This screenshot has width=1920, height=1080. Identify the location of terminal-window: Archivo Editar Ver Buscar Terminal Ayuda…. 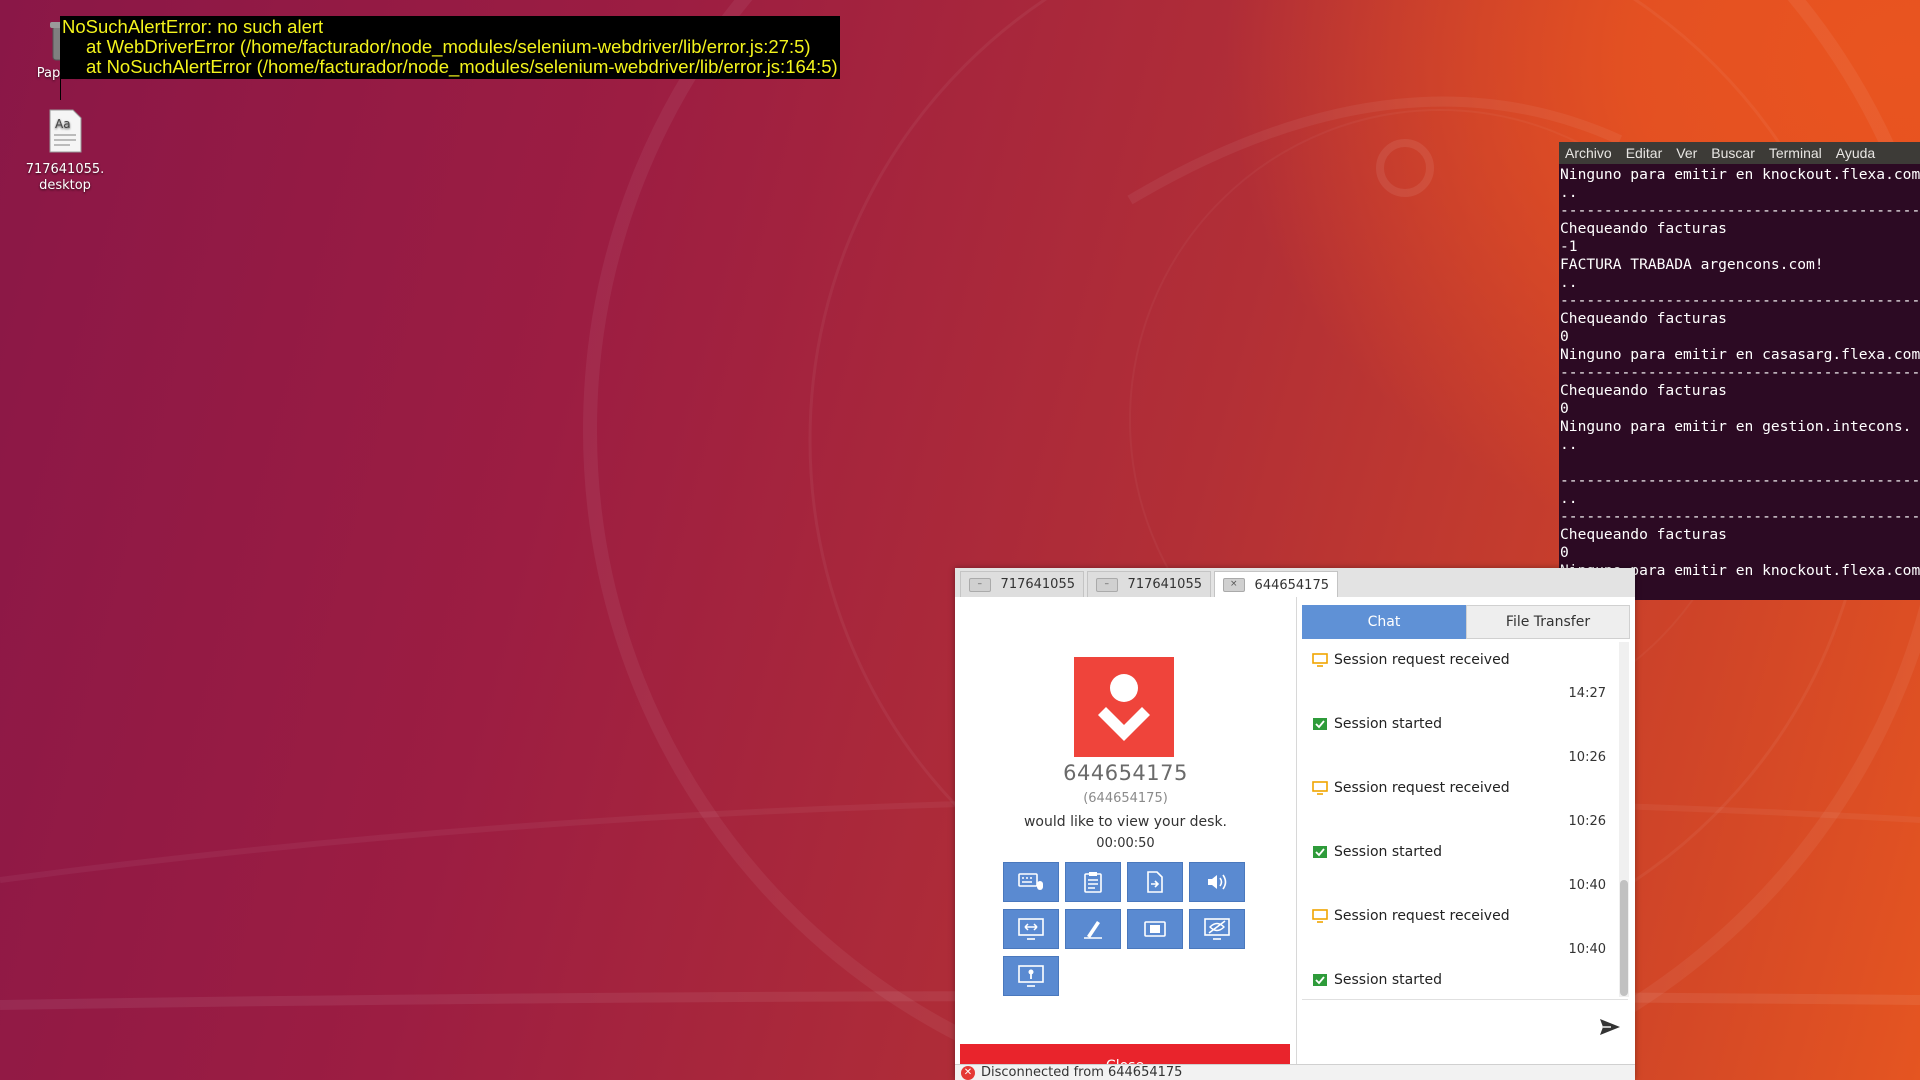
(1739, 371).